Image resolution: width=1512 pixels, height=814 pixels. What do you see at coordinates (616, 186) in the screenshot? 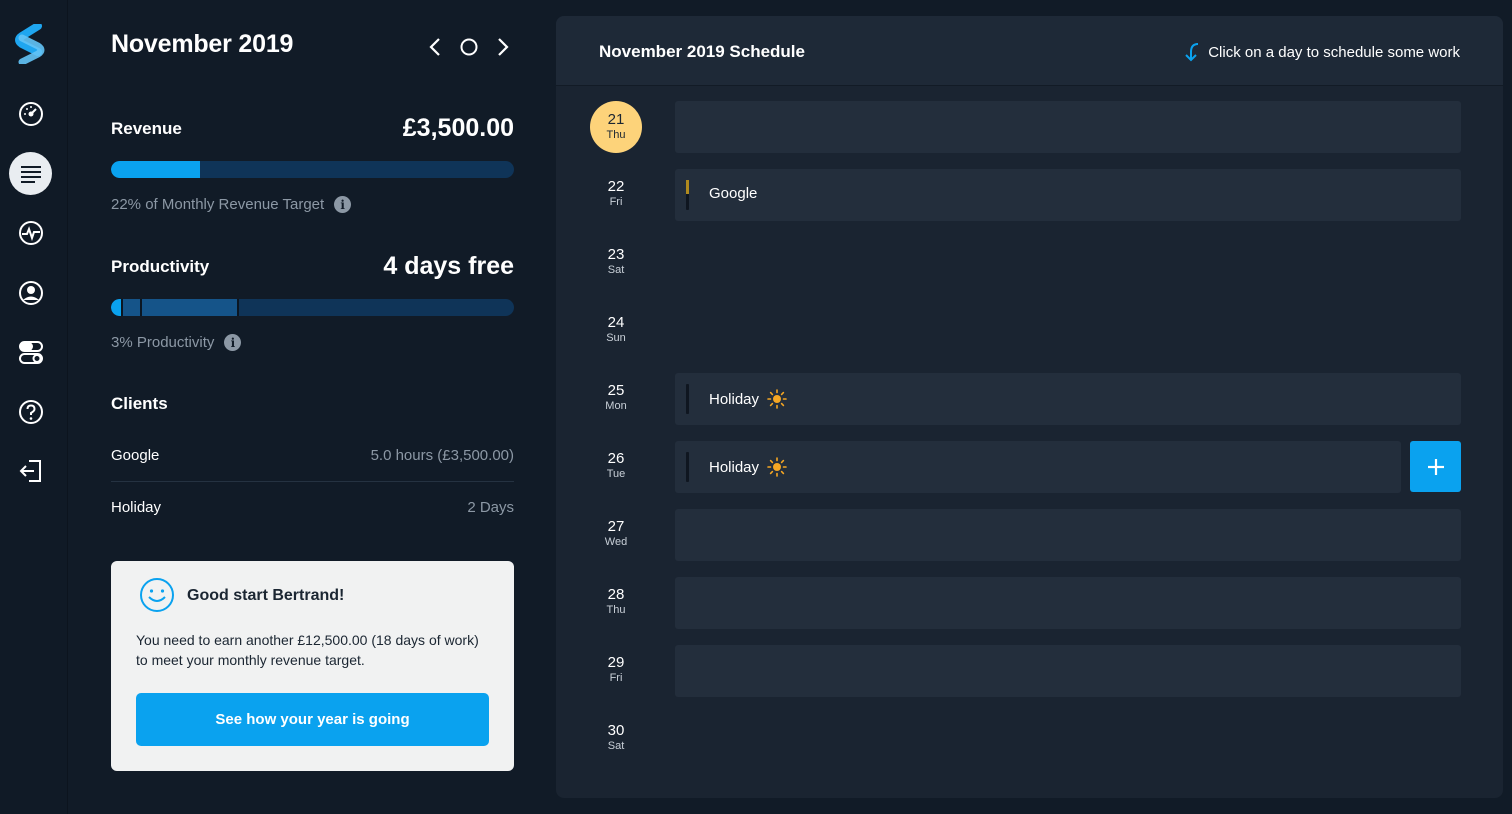
I see `day-number: 22` at bounding box center [616, 186].